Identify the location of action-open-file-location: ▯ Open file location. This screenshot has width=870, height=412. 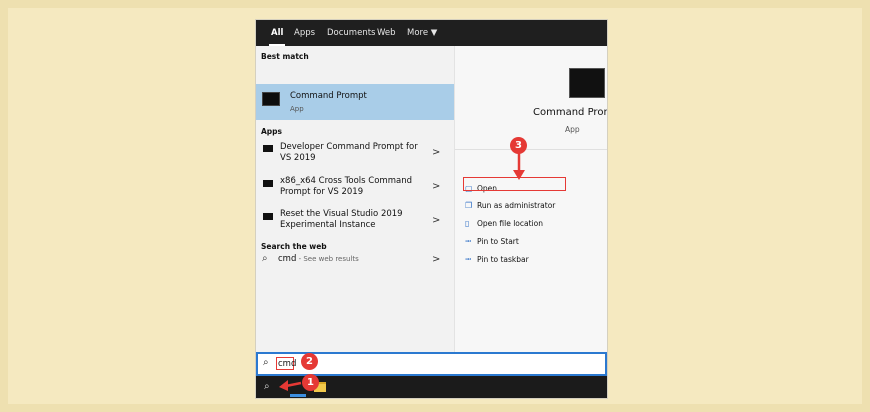
(504, 224).